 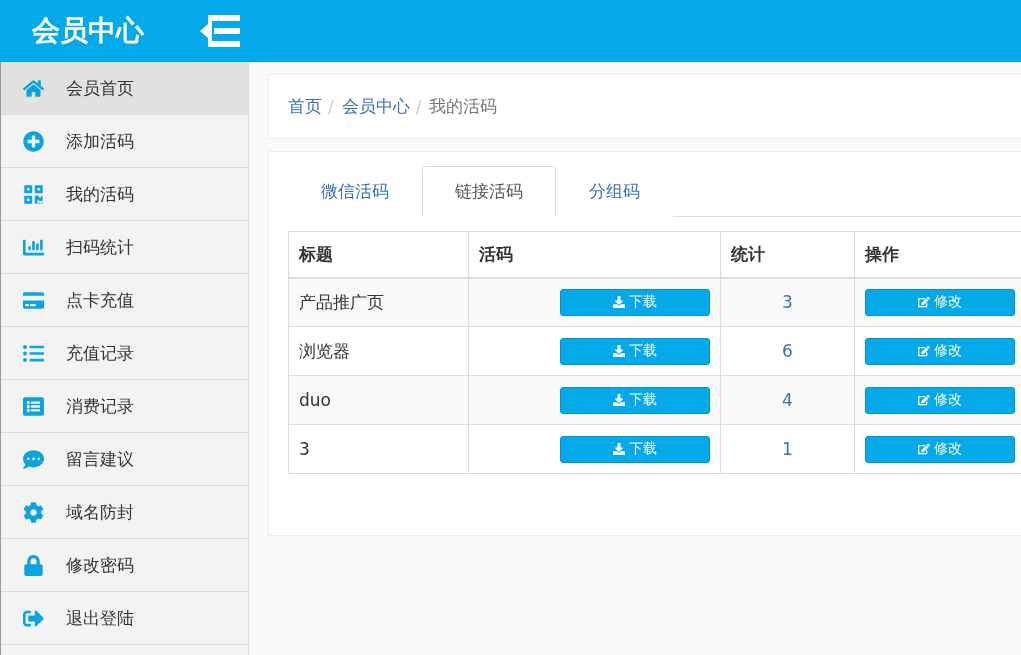 I want to click on qr-code-icon, so click(x=33, y=194).